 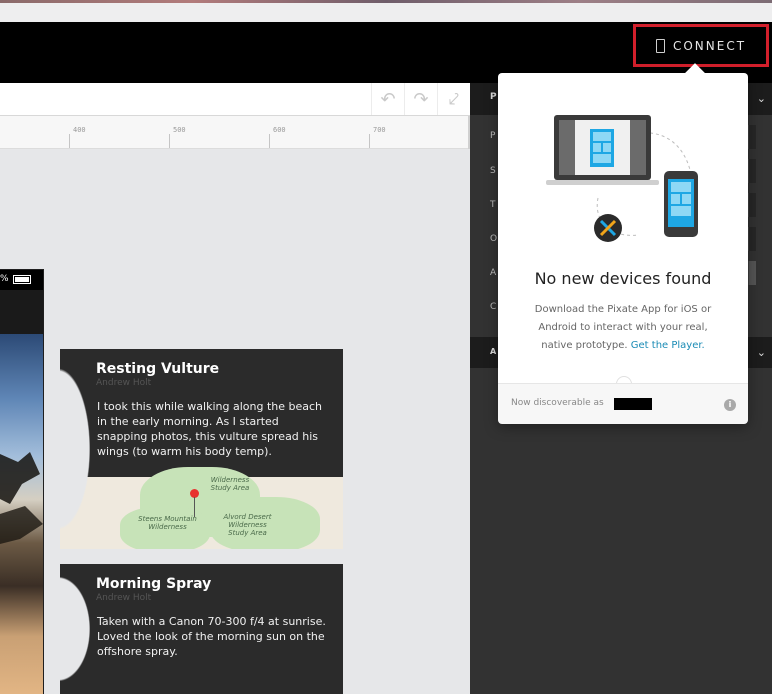 I want to click on phone-photo, so click(x=21, y=514).